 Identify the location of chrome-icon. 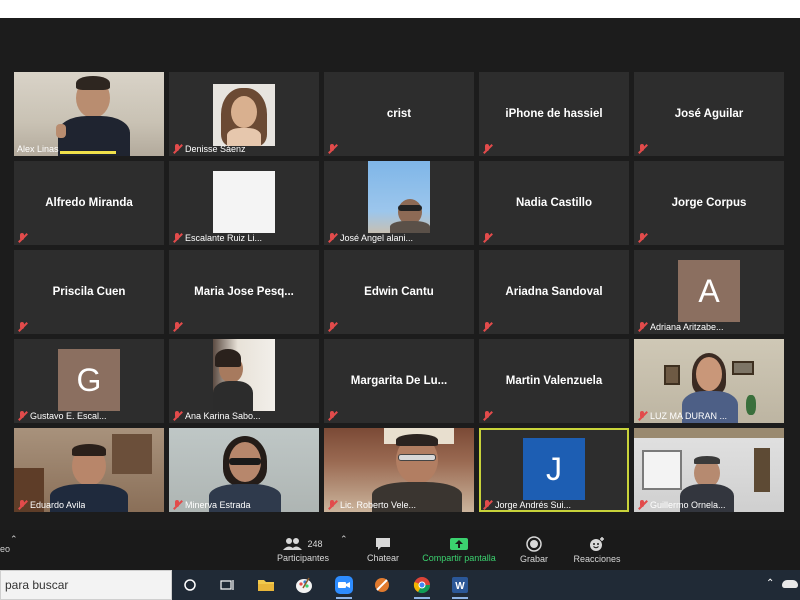
(422, 587).